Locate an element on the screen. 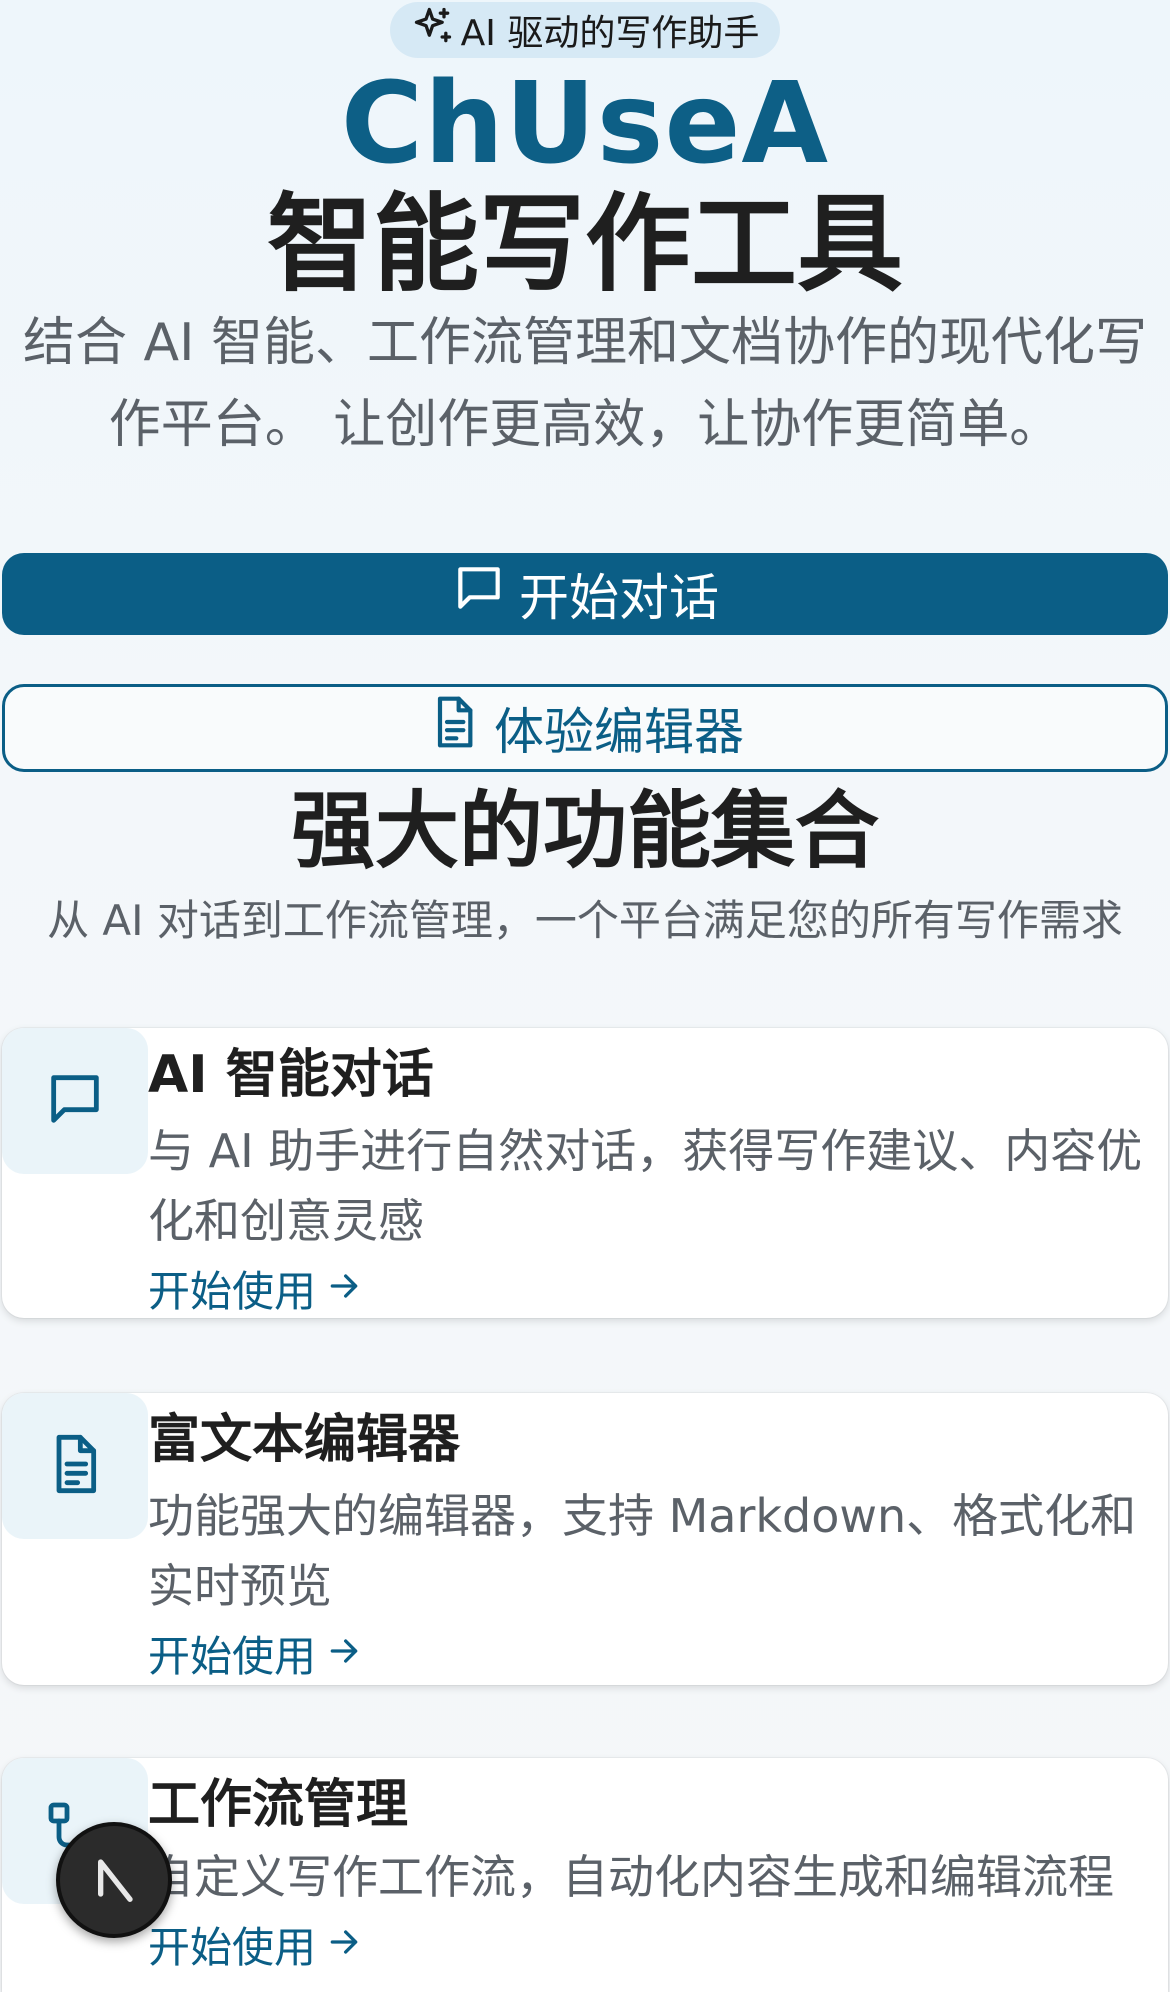 The width and height of the screenshot is (1170, 1992). try-editor-button-label: 体验编辑器 is located at coordinates (619, 732).